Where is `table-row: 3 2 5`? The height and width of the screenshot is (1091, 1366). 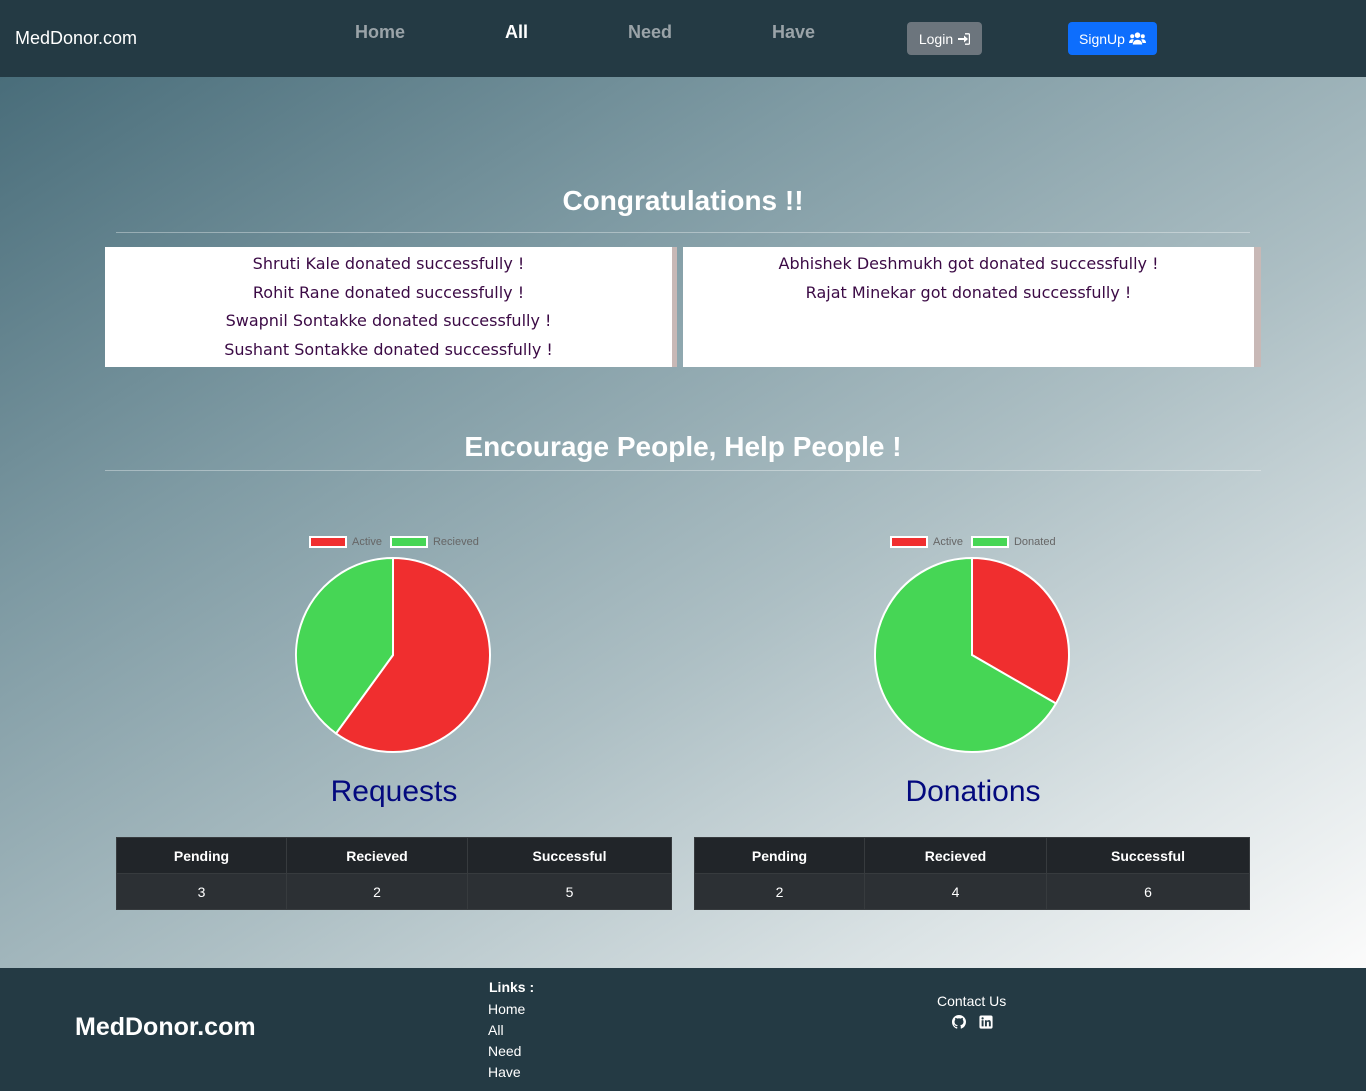
table-row: 3 2 5 is located at coordinates (394, 891).